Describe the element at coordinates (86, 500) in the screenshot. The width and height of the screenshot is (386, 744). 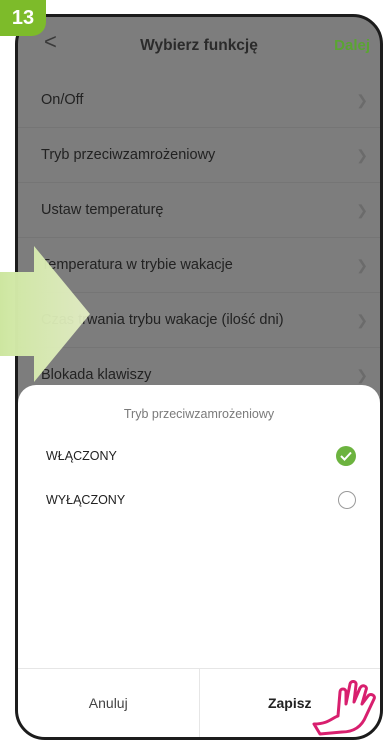
I see `option-label: WYŁĄCZONY` at that location.